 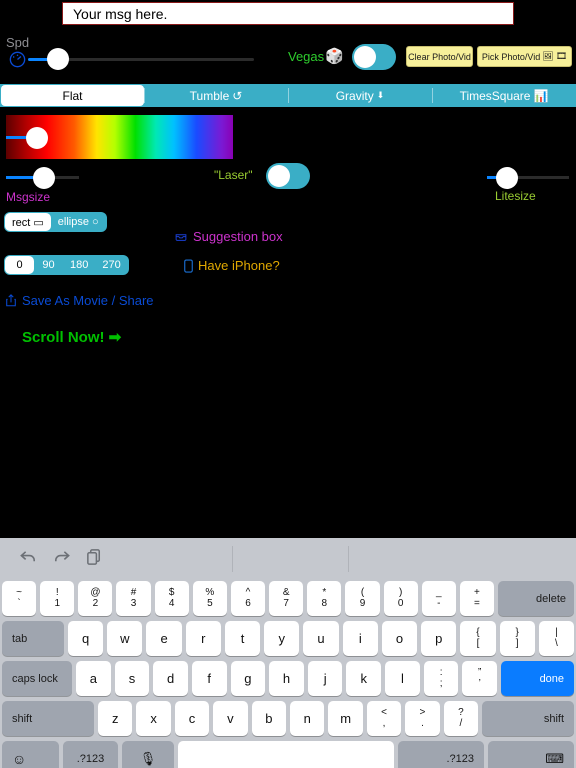 What do you see at coordinates (282, 638) in the screenshot?
I see `key-y: y` at bounding box center [282, 638].